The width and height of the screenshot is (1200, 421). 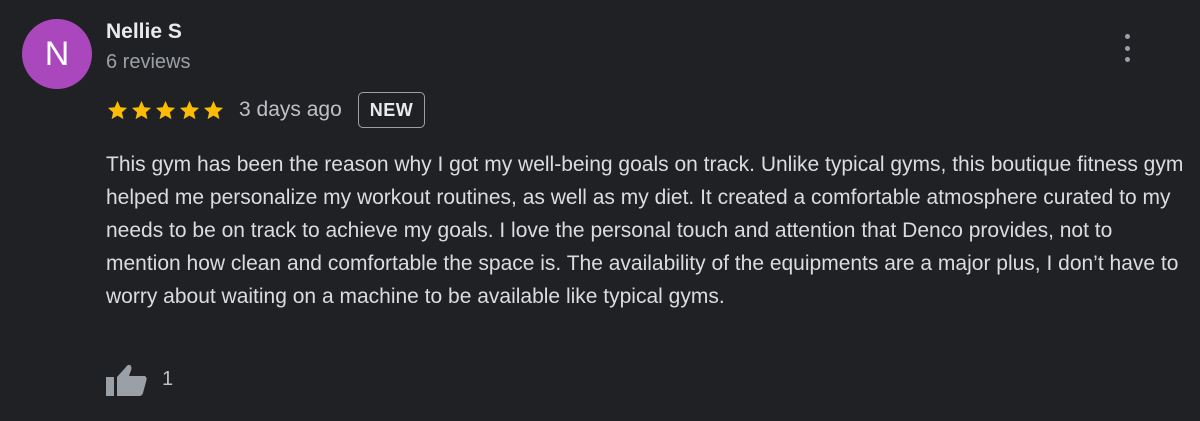 I want to click on more-vert-icon, so click(x=1127, y=48).